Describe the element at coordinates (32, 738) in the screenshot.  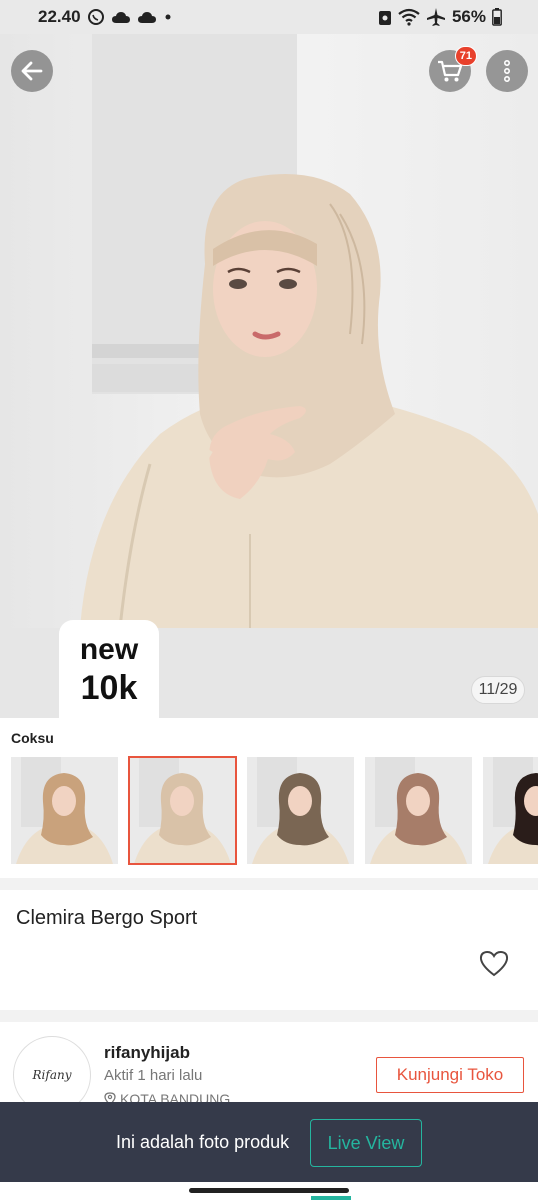
I see `variant-label: Coksu` at that location.